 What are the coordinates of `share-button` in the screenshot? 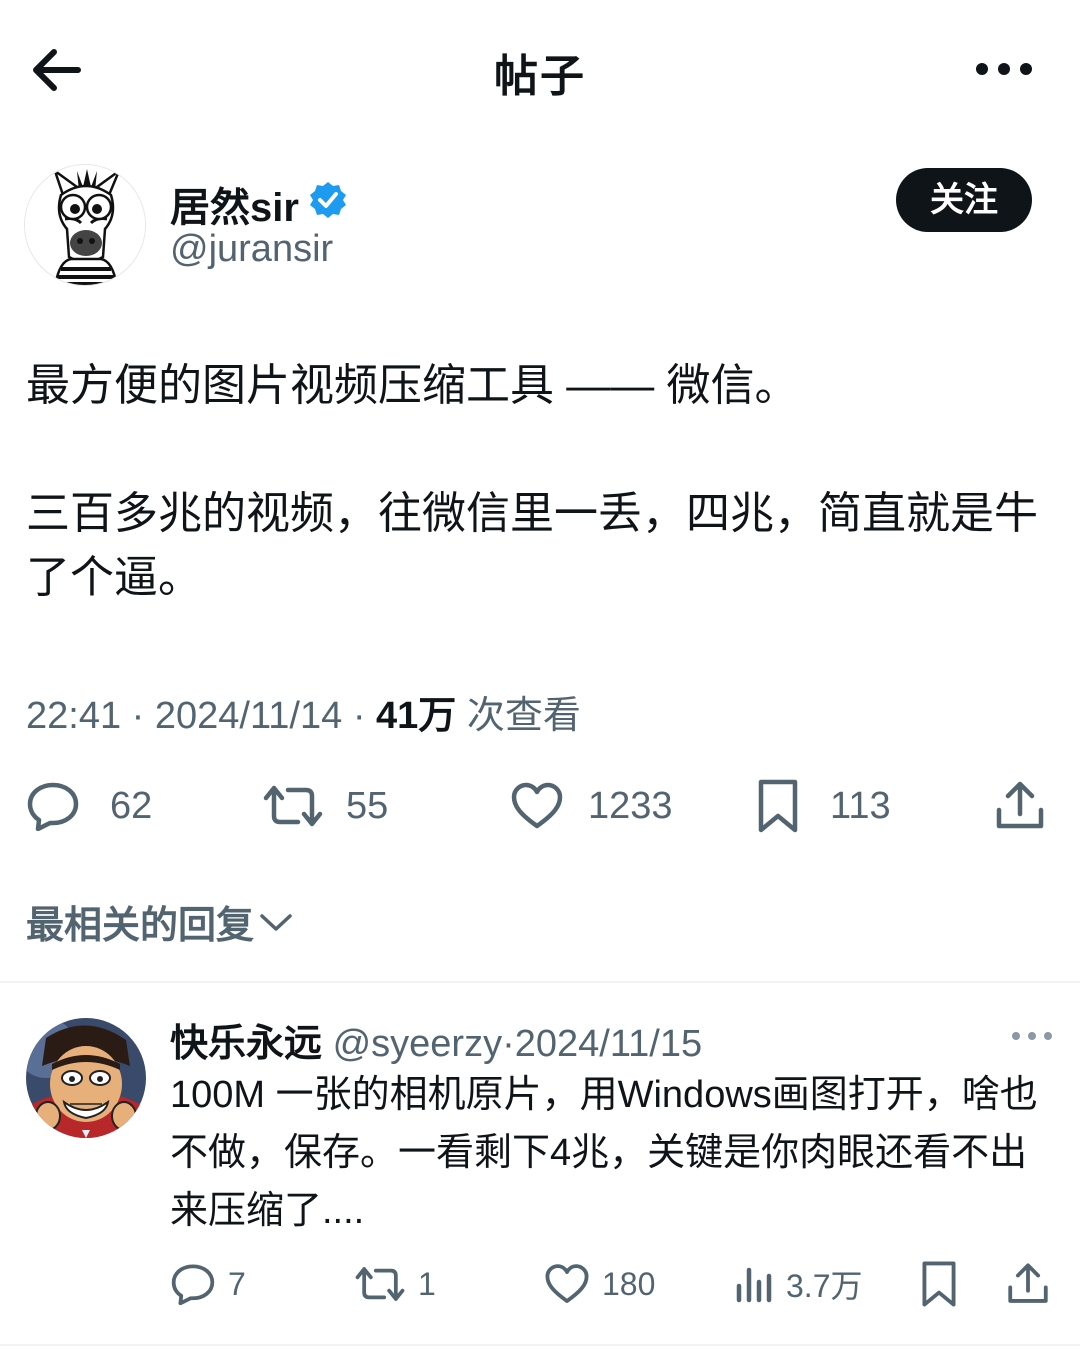 It's located at (1020, 806).